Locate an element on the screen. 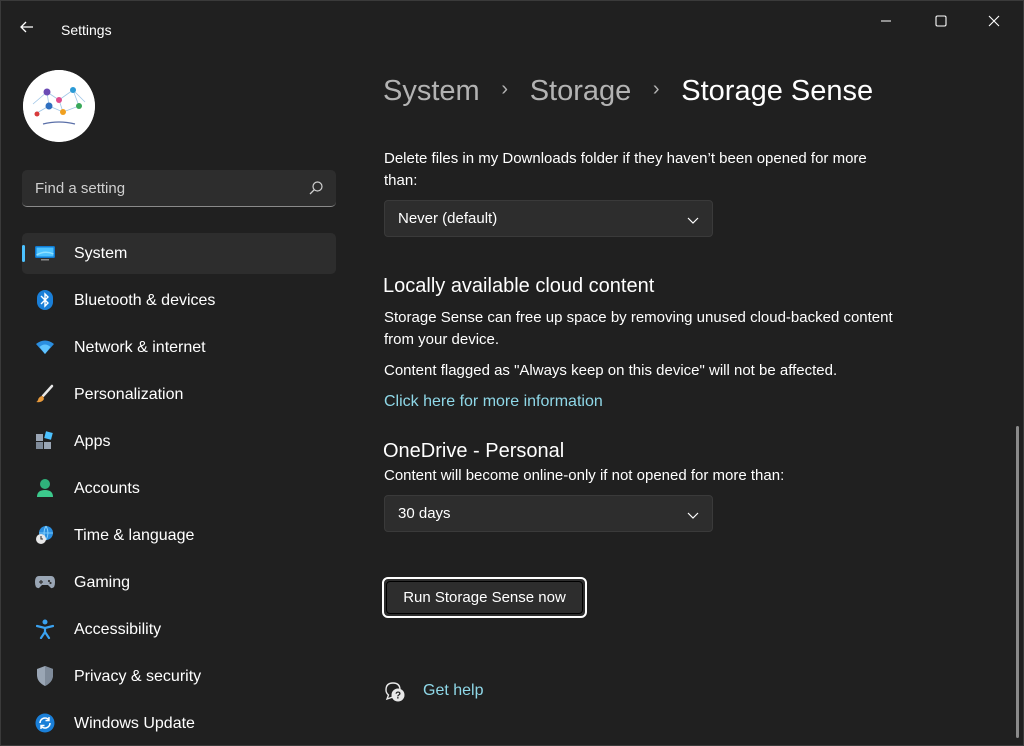 The height and width of the screenshot is (746, 1024). sidebar-item-apps: Apps is located at coordinates (179, 441).